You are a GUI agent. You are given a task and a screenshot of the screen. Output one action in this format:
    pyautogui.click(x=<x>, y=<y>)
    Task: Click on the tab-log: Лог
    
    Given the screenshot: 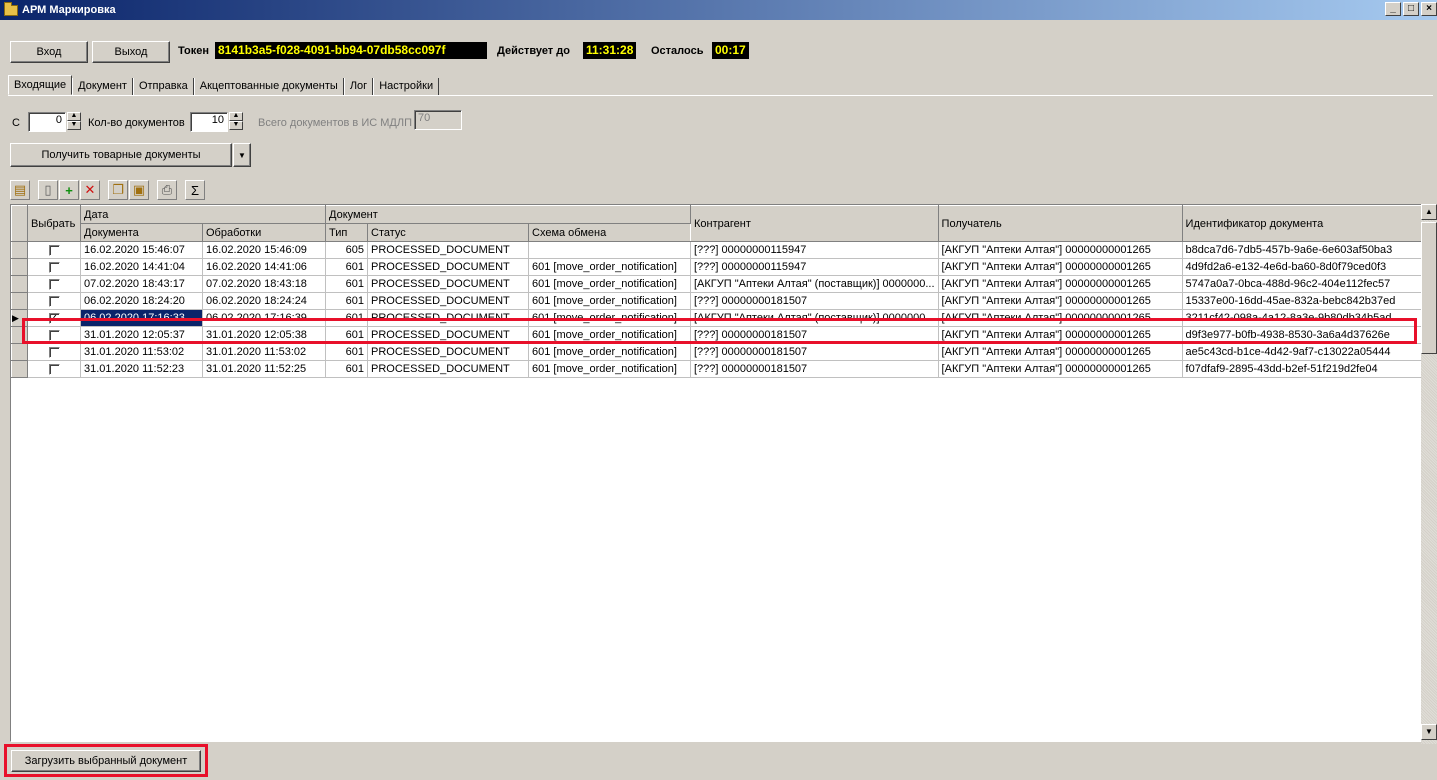 What is the action you would take?
    pyautogui.click(x=358, y=86)
    